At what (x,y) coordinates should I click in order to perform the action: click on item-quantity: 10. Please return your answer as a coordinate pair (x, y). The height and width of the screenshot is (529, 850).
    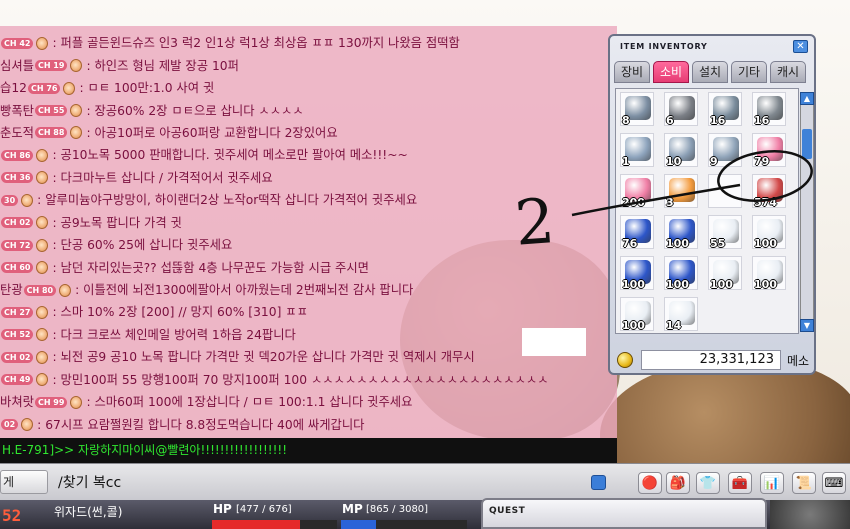
    Looking at the image, I should click on (674, 161).